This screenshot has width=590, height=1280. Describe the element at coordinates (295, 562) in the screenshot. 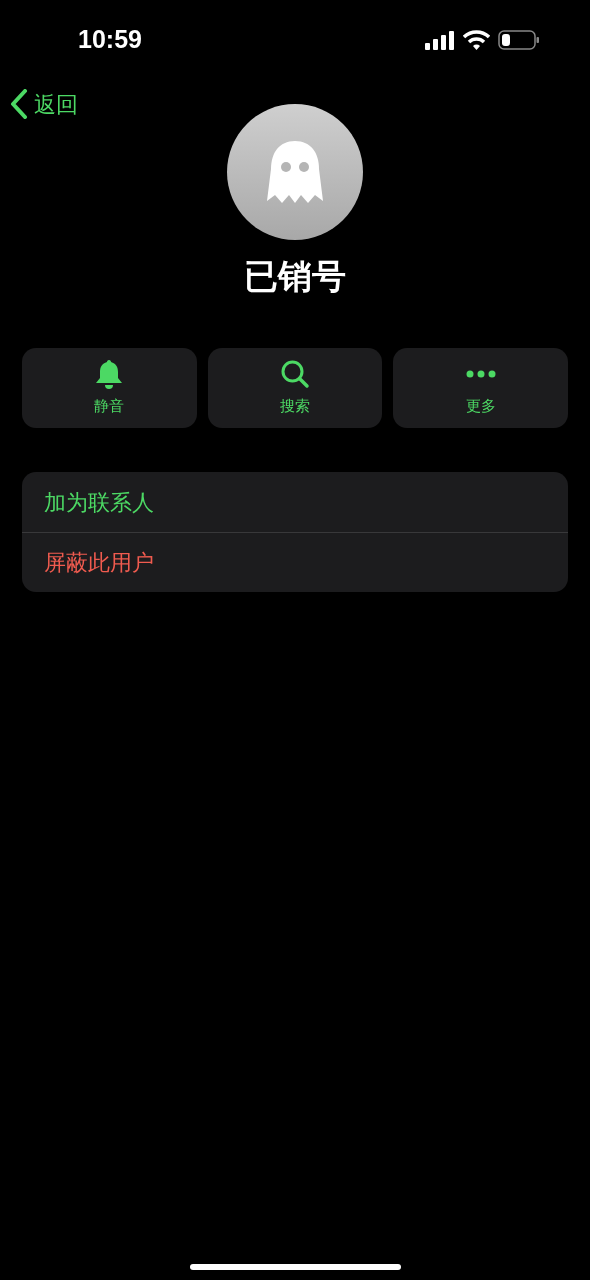

I see `option-row: 屏蔽此用户` at that location.